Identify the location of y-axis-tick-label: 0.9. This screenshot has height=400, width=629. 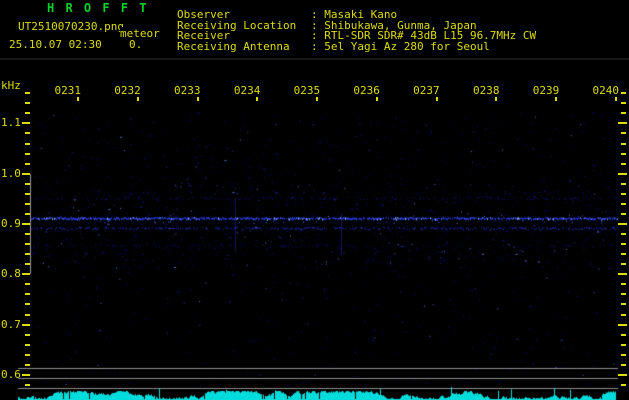
(11, 223).